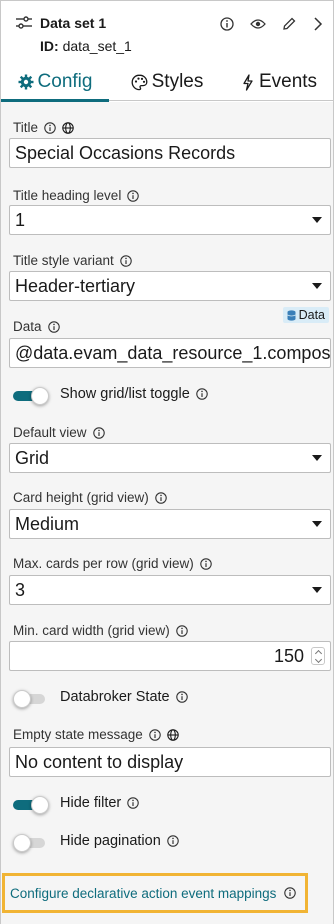 The height and width of the screenshot is (924, 334). What do you see at coordinates (177, 81) in the screenshot?
I see `tab-styles-label: Styles` at bounding box center [177, 81].